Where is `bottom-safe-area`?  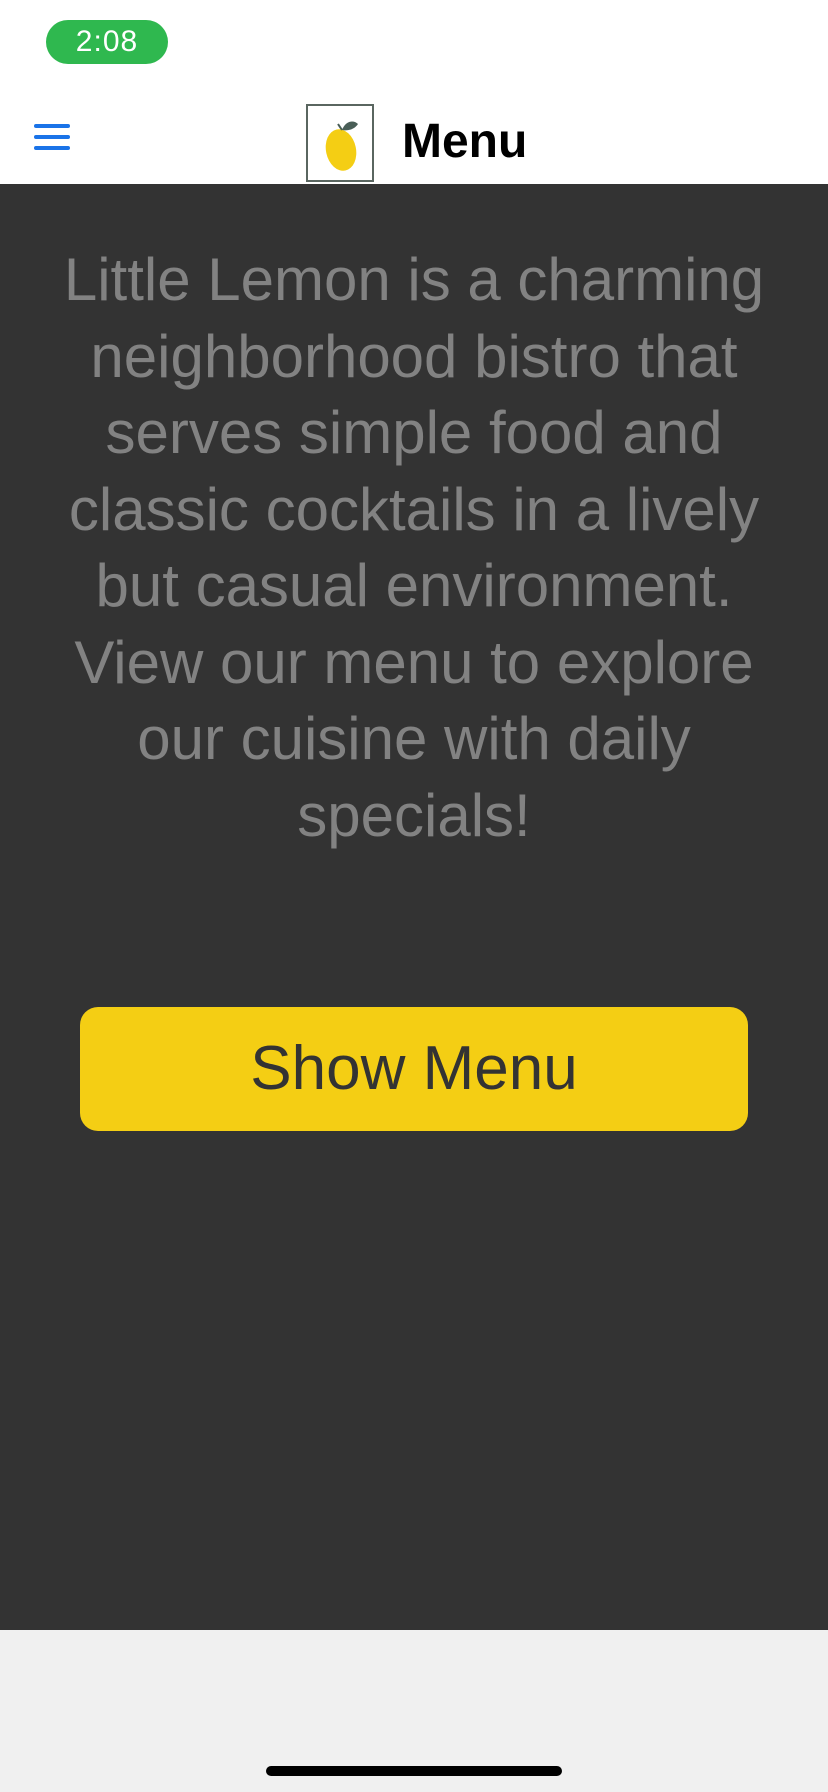 bottom-safe-area is located at coordinates (414, 1711).